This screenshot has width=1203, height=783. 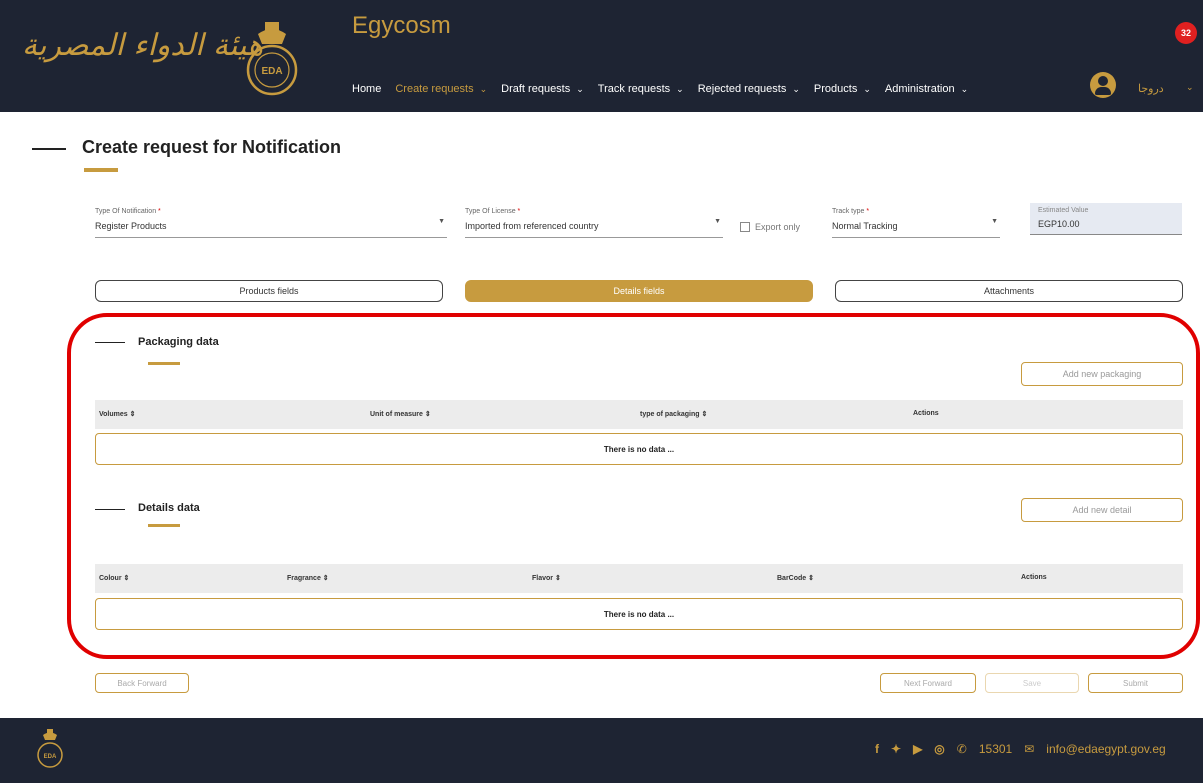 What do you see at coordinates (1102, 510) in the screenshot?
I see `add-new-detail-button: Add new detail` at bounding box center [1102, 510].